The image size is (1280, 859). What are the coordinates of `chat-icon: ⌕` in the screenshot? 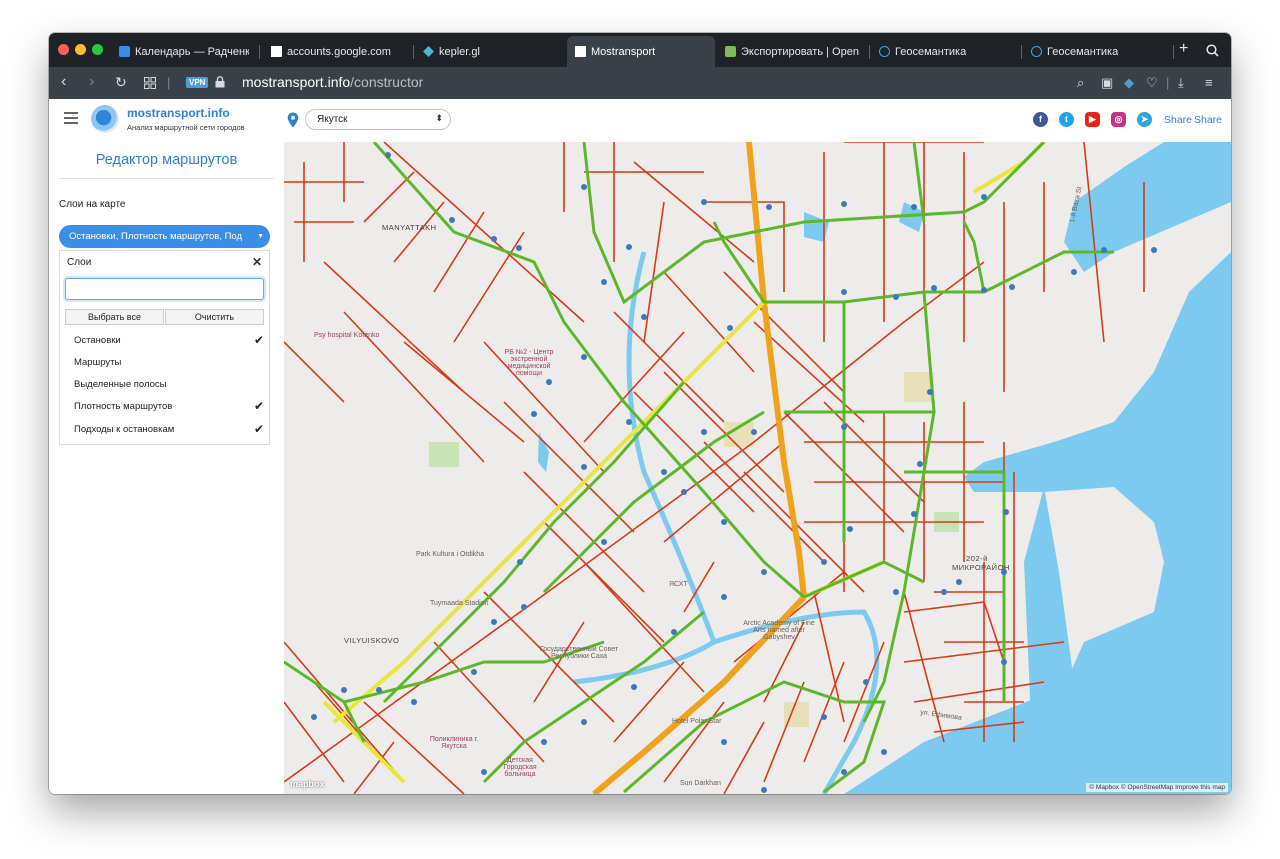 It's located at (1080, 83).